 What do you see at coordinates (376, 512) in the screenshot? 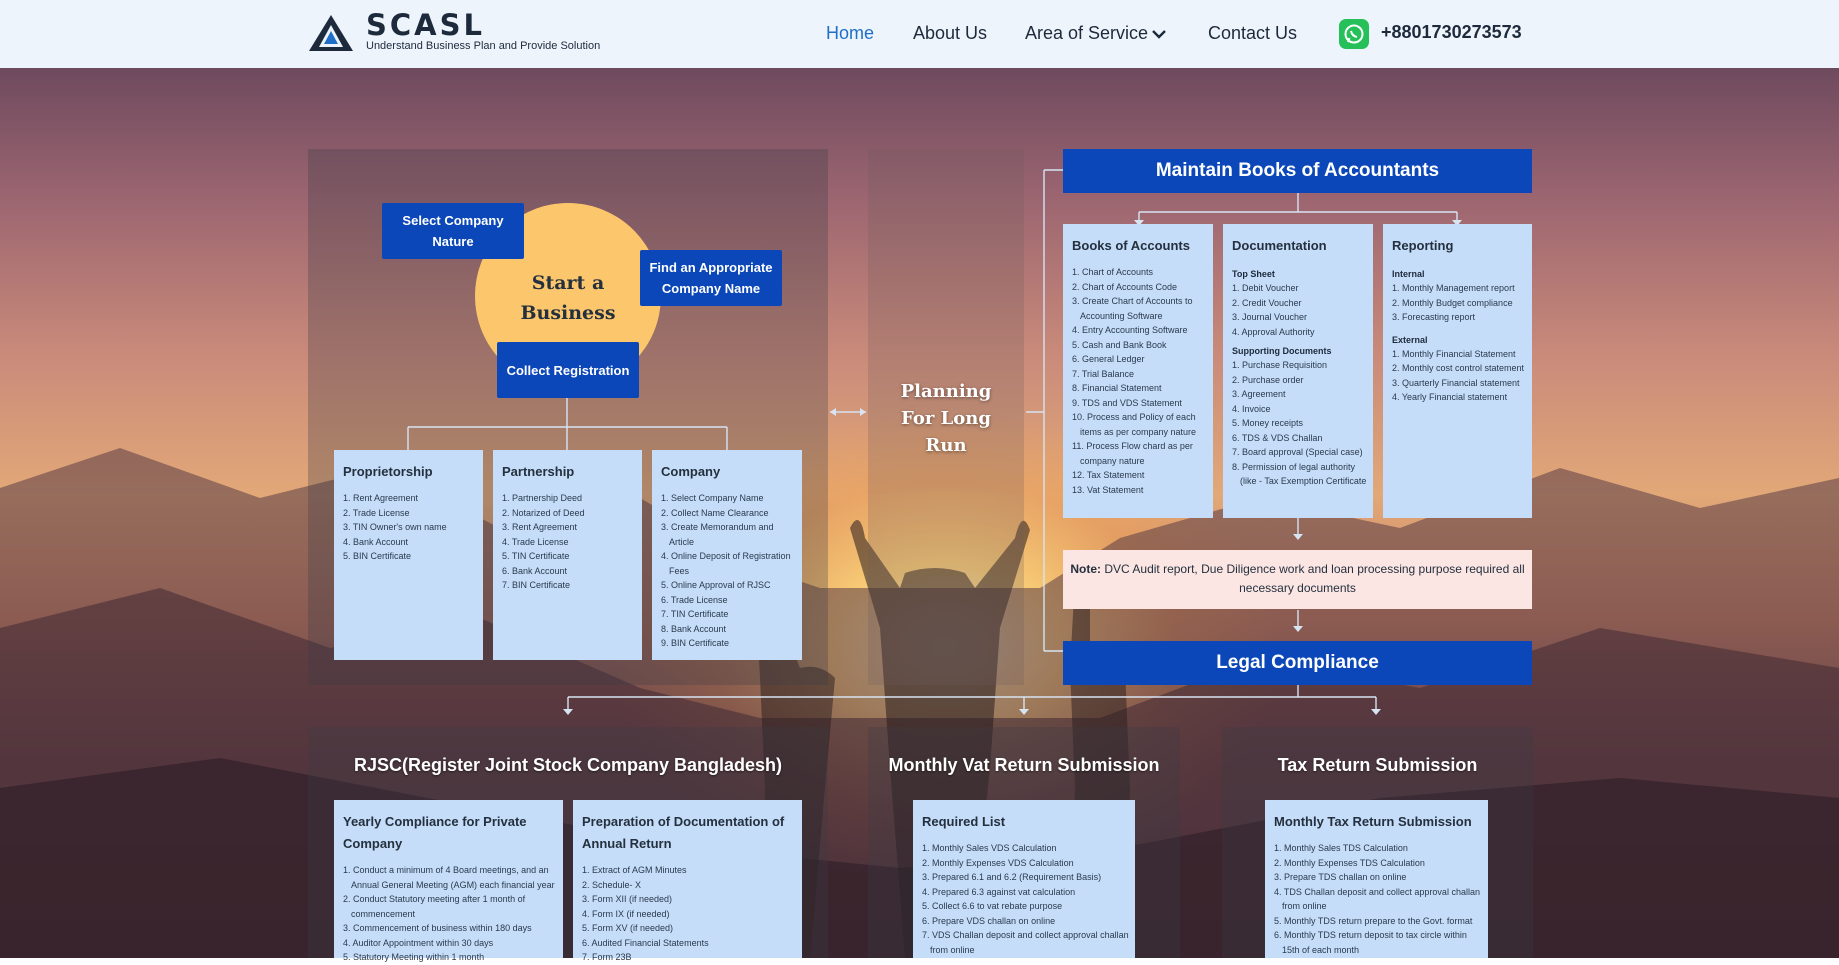
I see `list-item: 2. Trade License` at bounding box center [376, 512].